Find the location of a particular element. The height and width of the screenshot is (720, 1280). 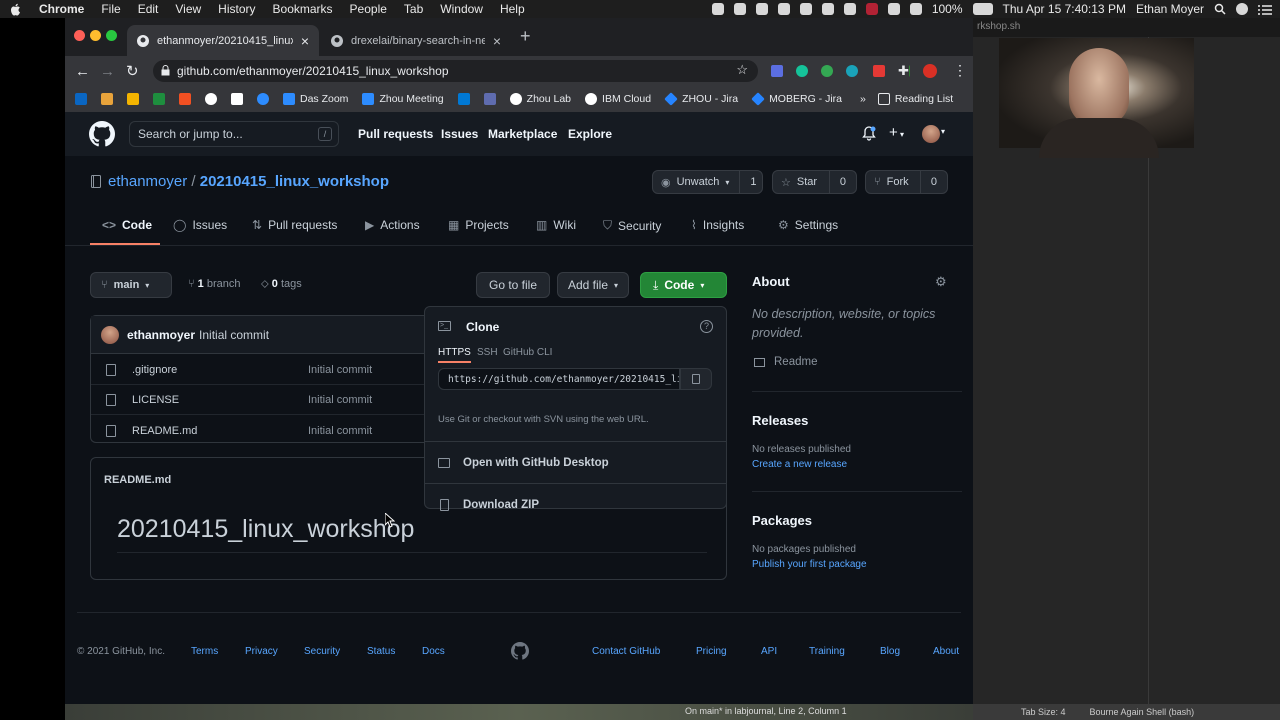

battery-percent: 100% is located at coordinates (947, 9).